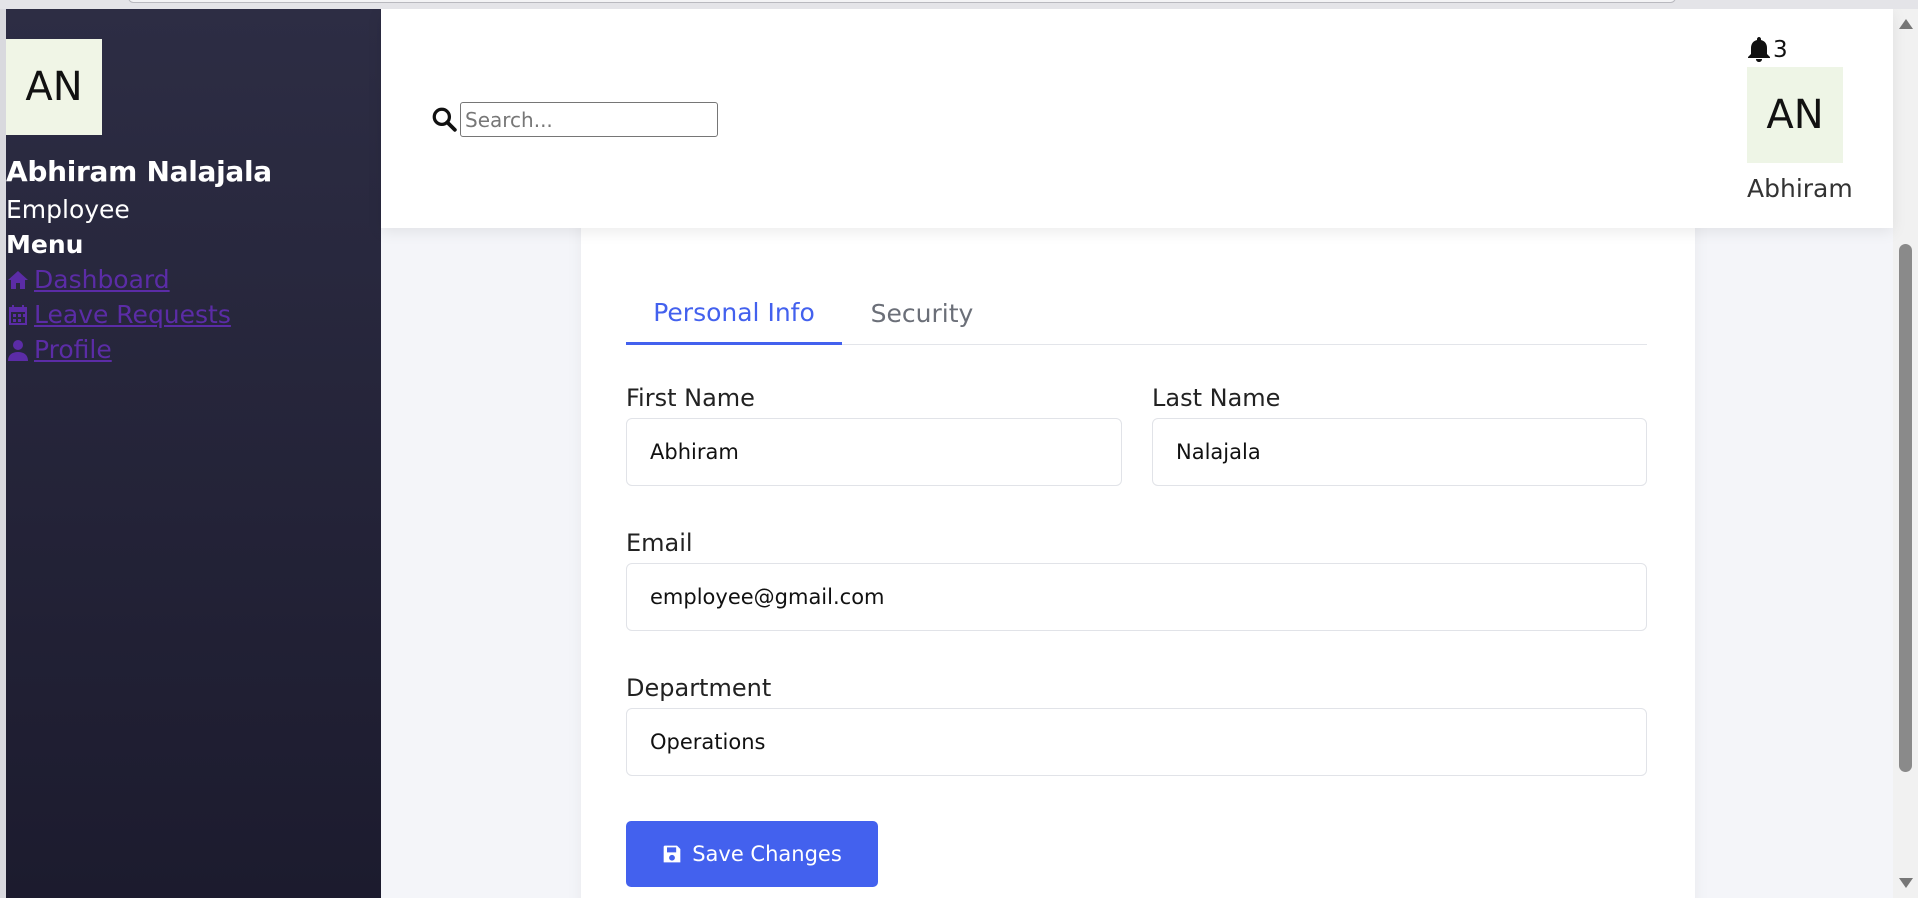 The image size is (1918, 898). I want to click on browser-top-edge, so click(959, 4).